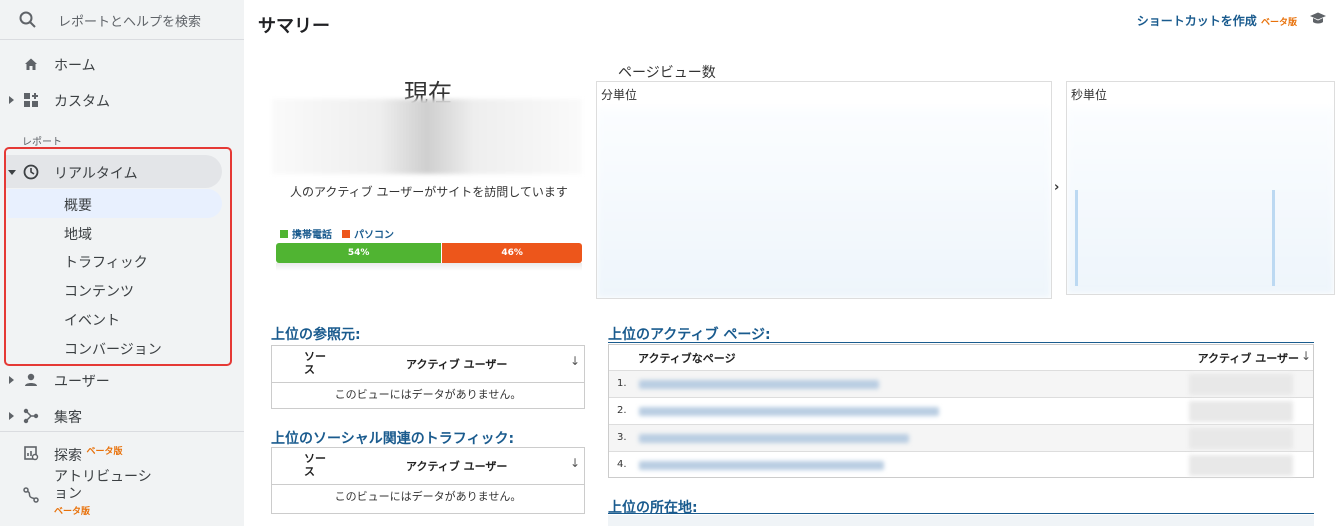 The image size is (1335, 526). Describe the element at coordinates (667, 73) in the screenshot. I see `pageviews-title: ページビュー数` at that location.